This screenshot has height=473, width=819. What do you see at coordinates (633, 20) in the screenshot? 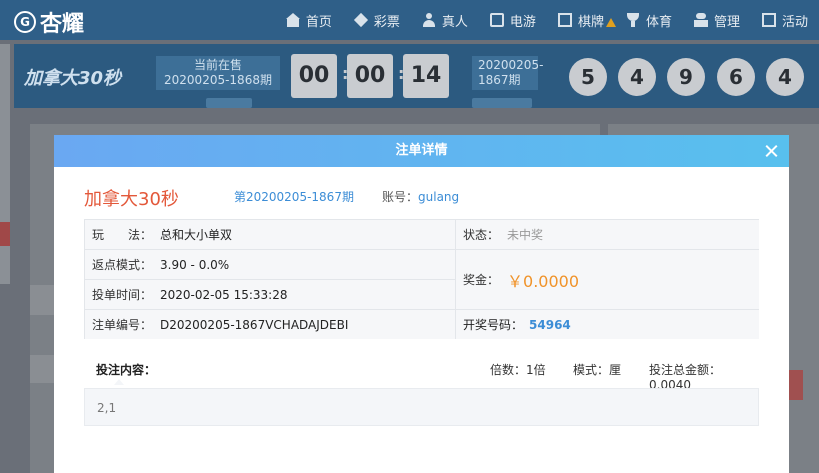
I see `trophy-icon` at bounding box center [633, 20].